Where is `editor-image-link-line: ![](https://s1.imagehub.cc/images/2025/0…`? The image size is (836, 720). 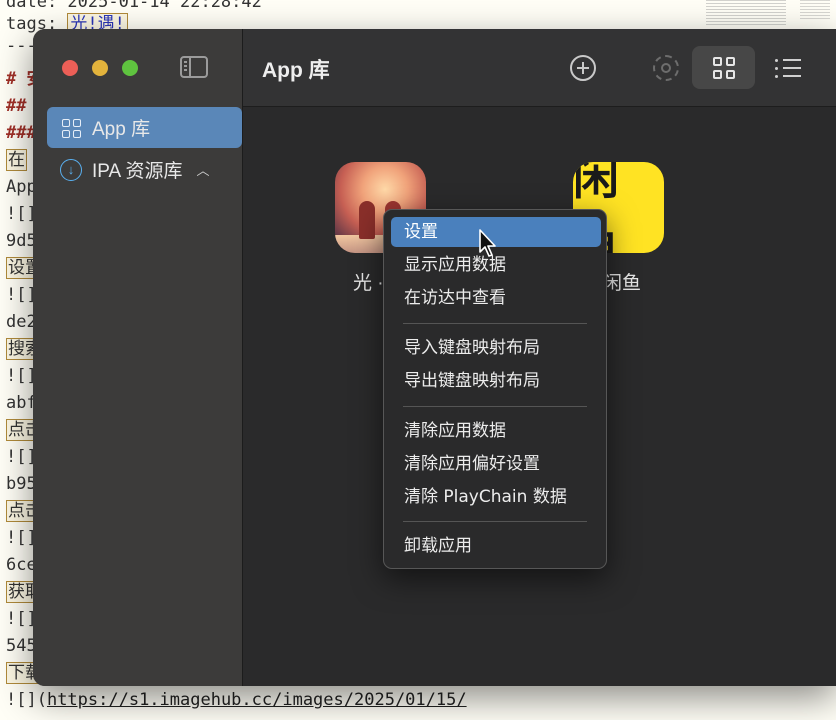
editor-image-link-line: ![](https://s1.imagehub.cc/images/2025/0… is located at coordinates (236, 700).